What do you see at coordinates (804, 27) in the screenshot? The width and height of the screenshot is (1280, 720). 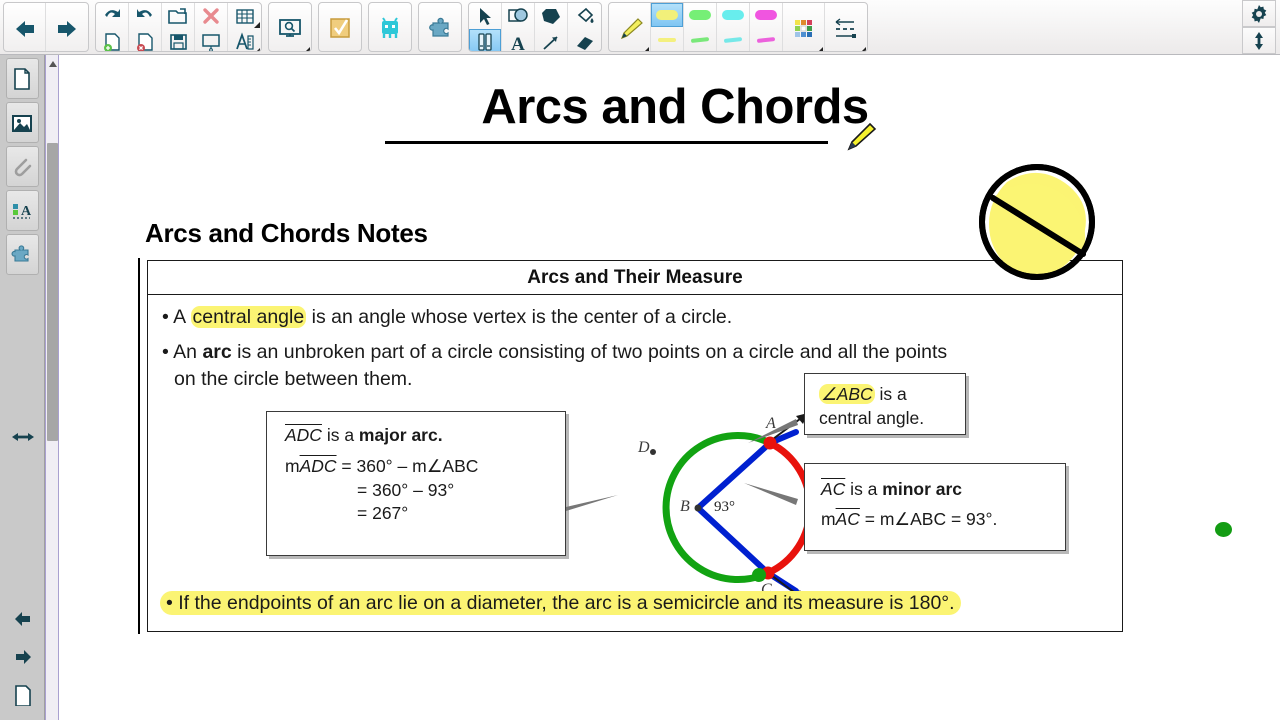 I see `color-palette-icon` at bounding box center [804, 27].